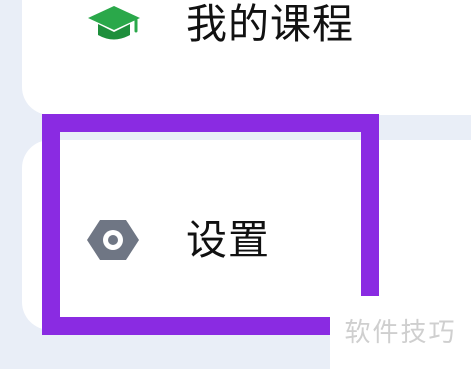 This screenshot has height=369, width=471. I want to click on watermark-text: 软件技巧, so click(400, 332).